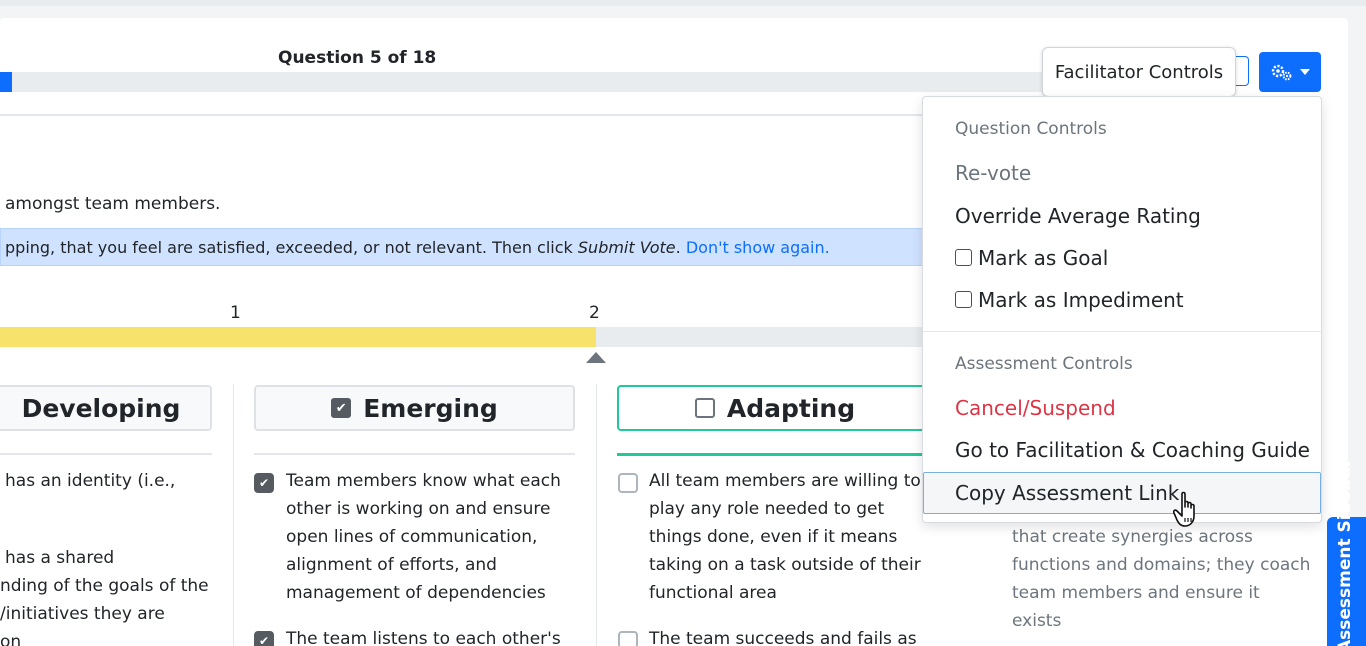 This screenshot has width=1366, height=646. Describe the element at coordinates (594, 313) in the screenshot. I see `scale-label-2: 2` at that location.